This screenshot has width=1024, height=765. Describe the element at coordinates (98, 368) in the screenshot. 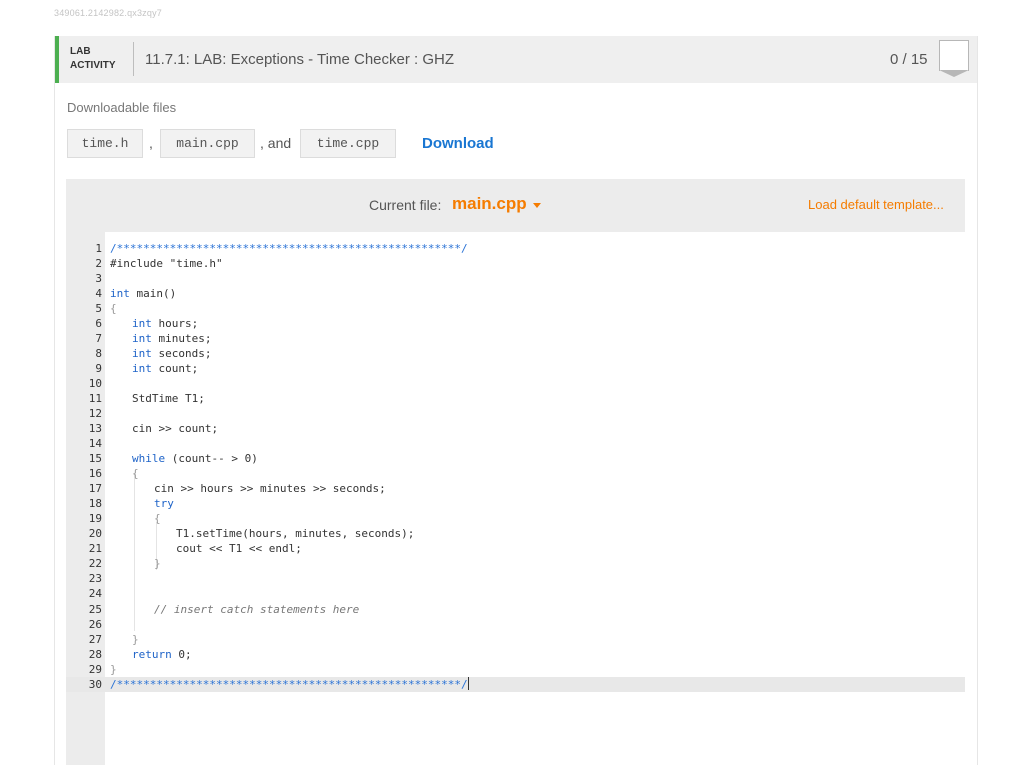

I see `line-number: 9` at that location.